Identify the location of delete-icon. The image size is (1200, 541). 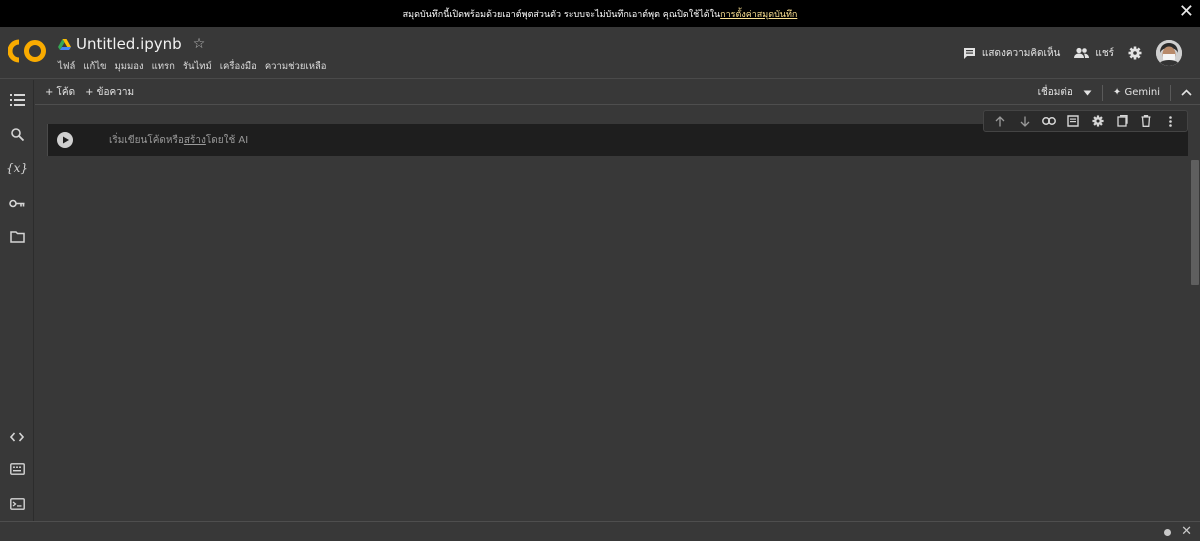
(1146, 121).